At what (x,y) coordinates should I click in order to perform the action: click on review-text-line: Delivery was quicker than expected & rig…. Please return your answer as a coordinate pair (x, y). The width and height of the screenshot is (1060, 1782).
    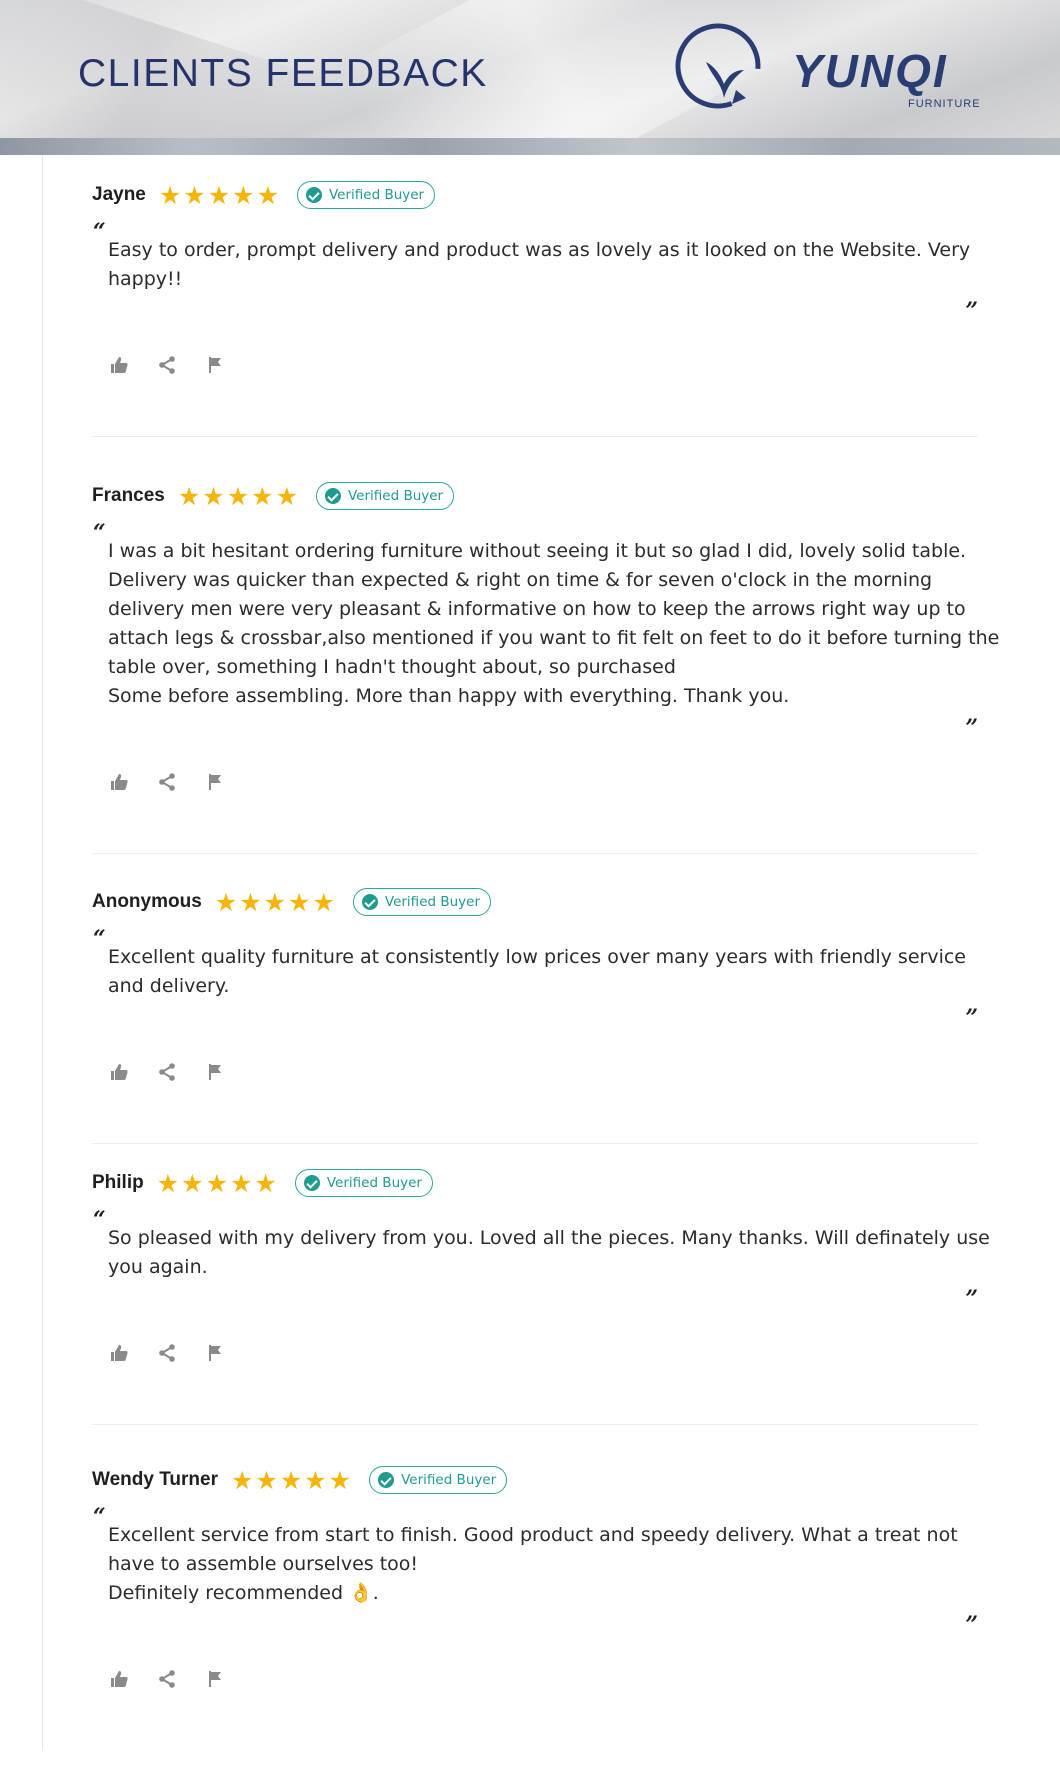
    Looking at the image, I should click on (520, 580).